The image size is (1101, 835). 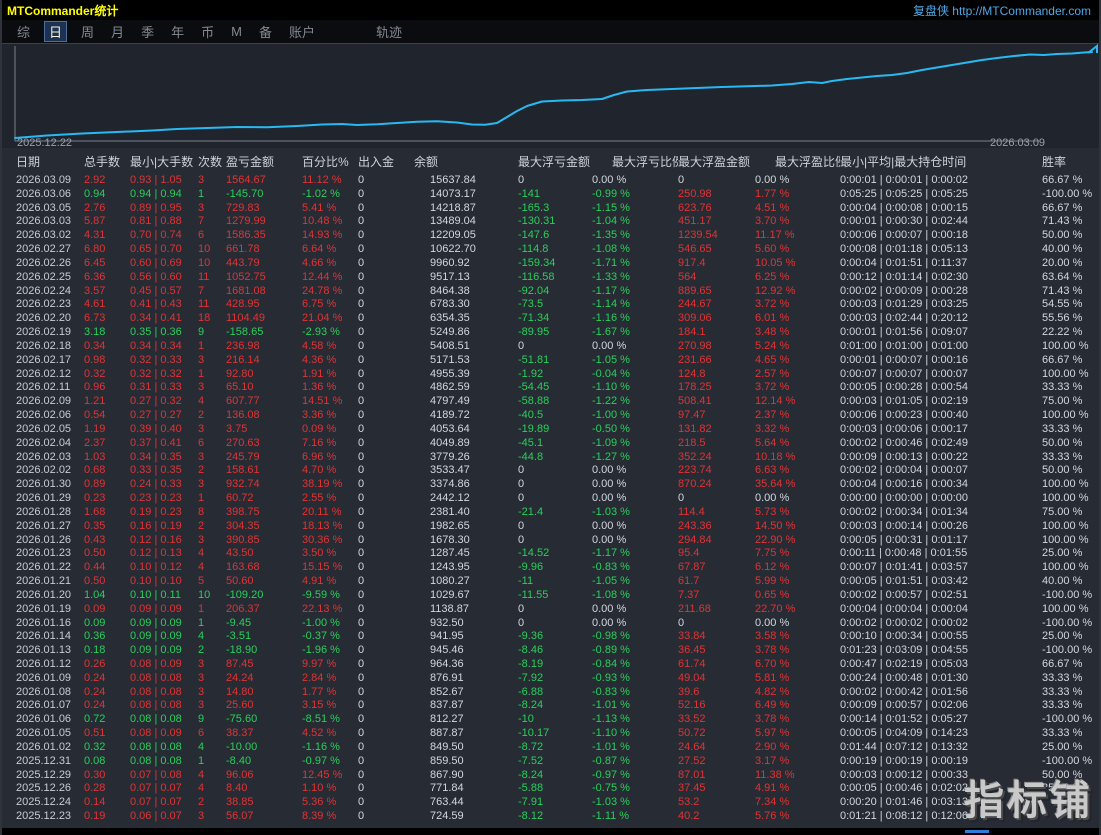 What do you see at coordinates (904, 401) in the screenshot?
I see `cell-hold-time: 0:00:03 | 0:01:05 | 0:02:19` at bounding box center [904, 401].